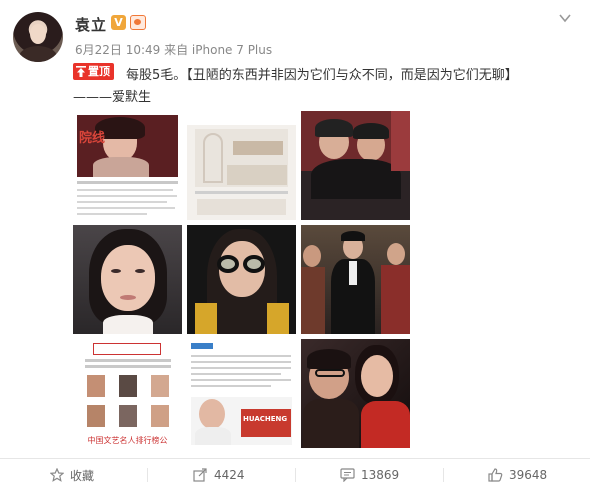  Describe the element at coordinates (565, 18) in the screenshot. I see `chevron-down-icon` at that location.